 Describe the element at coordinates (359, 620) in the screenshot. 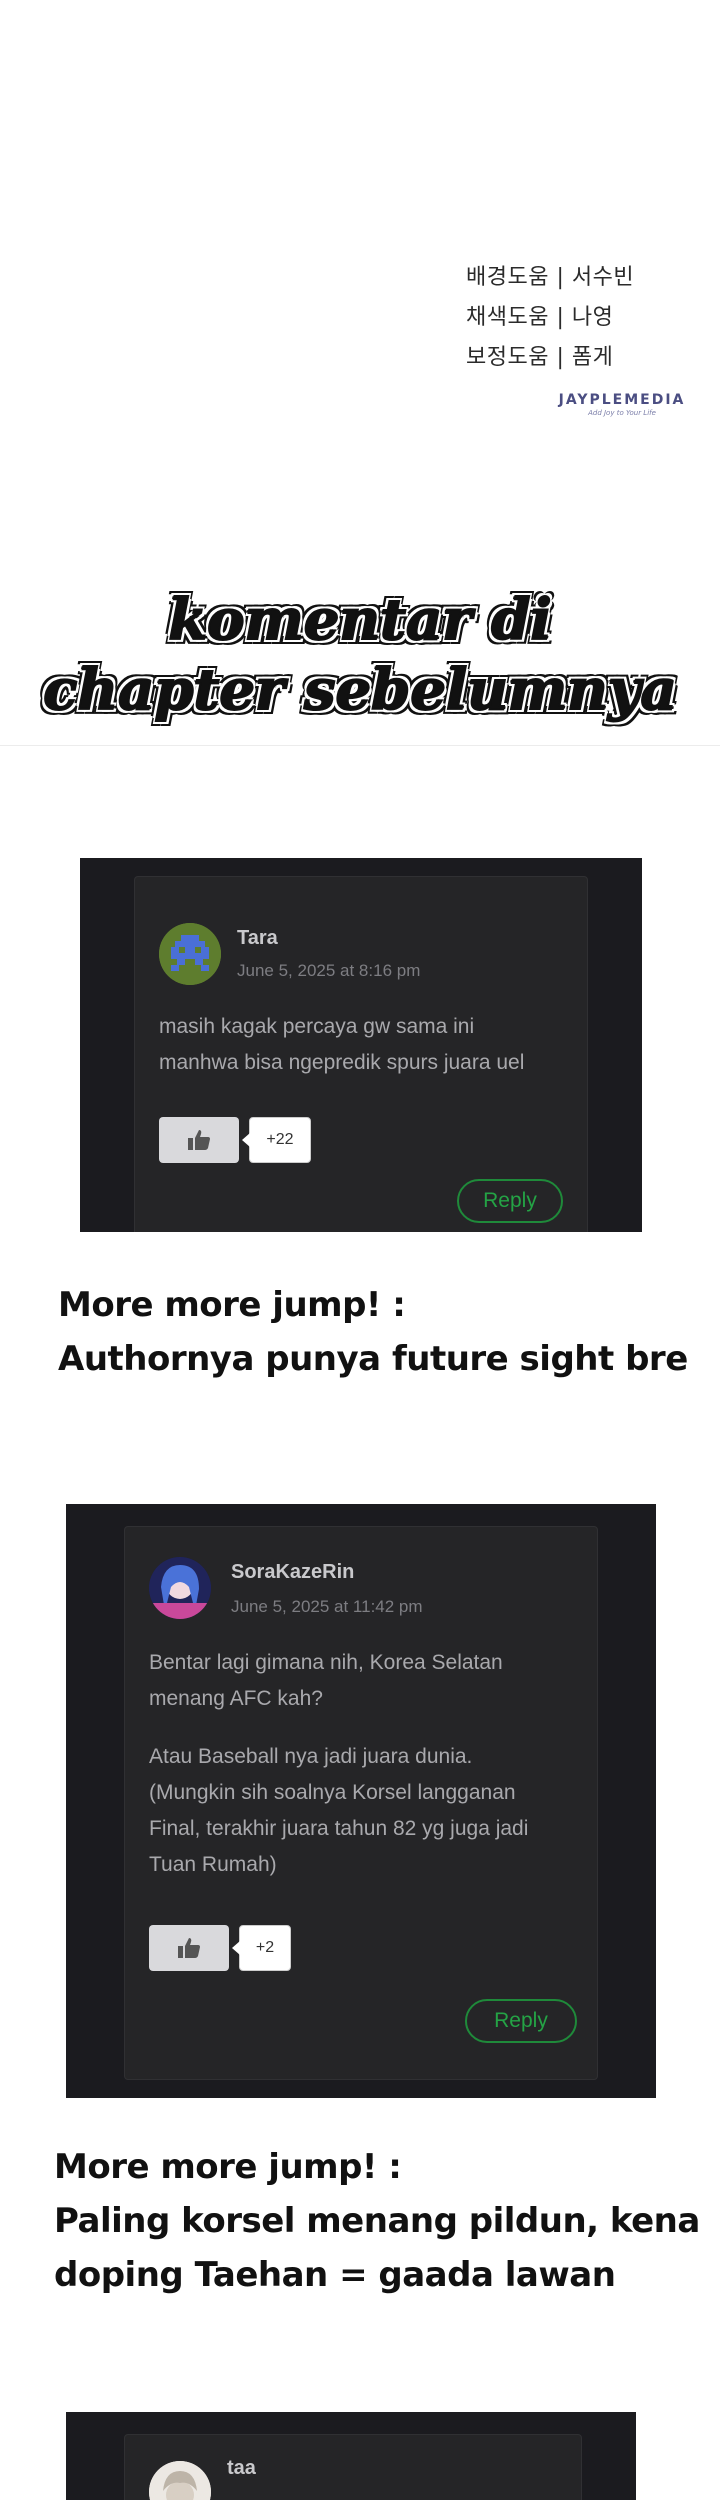

I see `section-title-line1: komentar di` at that location.